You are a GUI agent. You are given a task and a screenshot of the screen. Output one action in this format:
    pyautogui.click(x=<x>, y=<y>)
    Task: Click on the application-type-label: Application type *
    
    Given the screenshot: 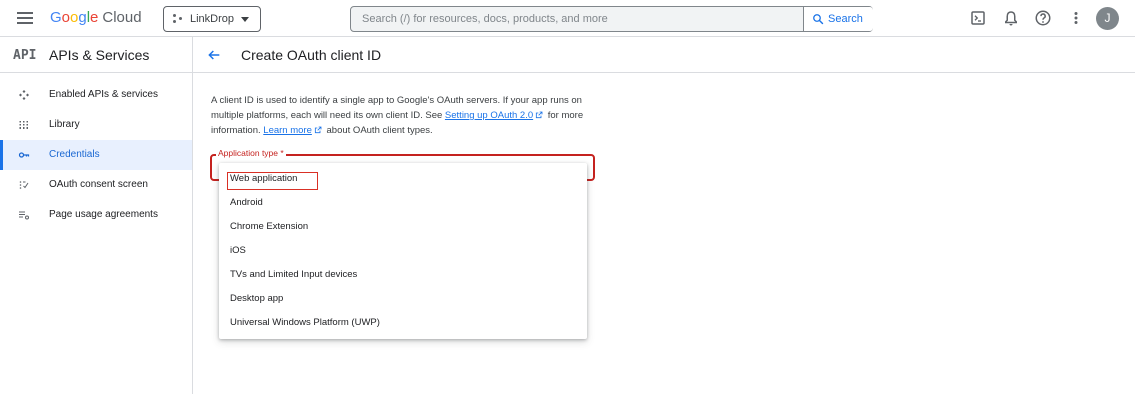 What is the action you would take?
    pyautogui.click(x=251, y=153)
    